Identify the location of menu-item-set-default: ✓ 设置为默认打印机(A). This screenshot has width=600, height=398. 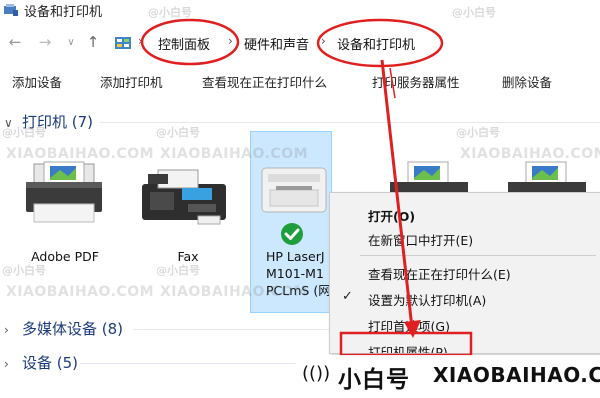
(465, 298).